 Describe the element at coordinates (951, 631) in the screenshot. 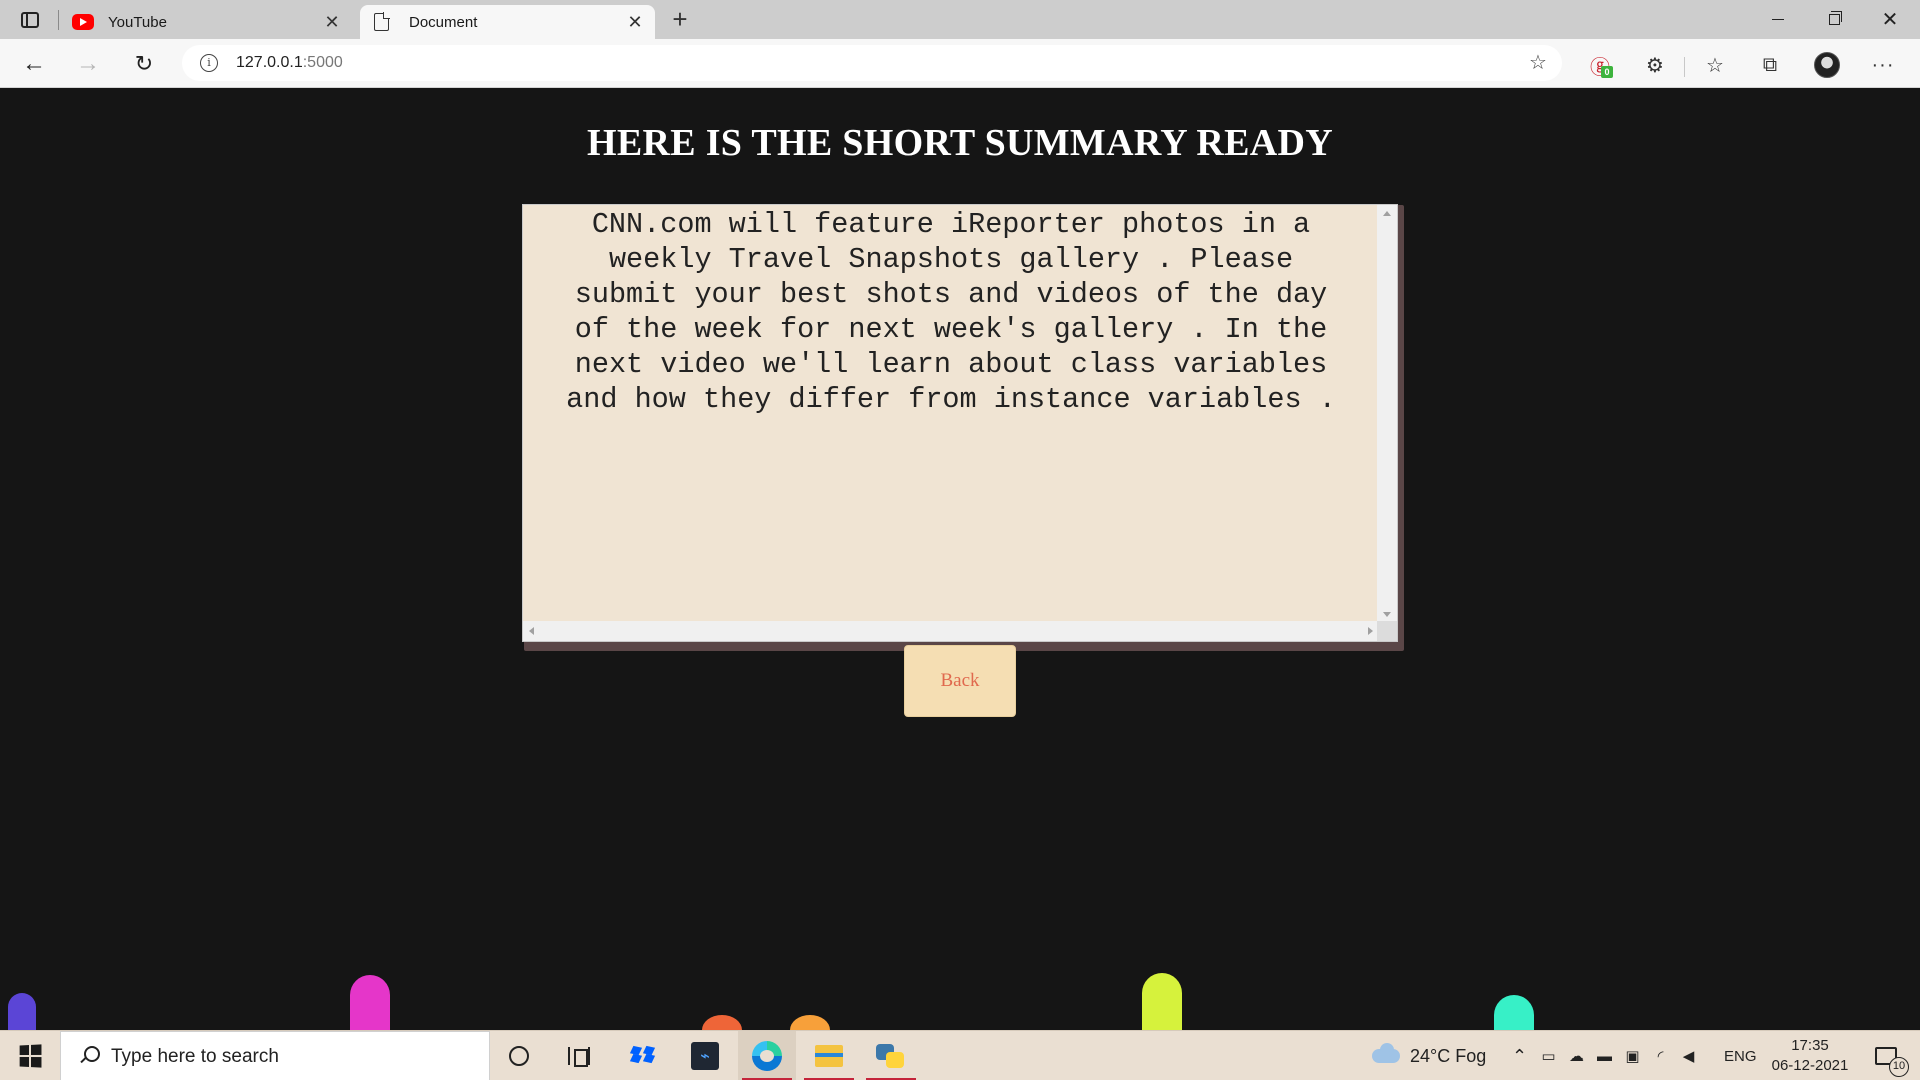

I see `horizontal-scrollbar` at that location.